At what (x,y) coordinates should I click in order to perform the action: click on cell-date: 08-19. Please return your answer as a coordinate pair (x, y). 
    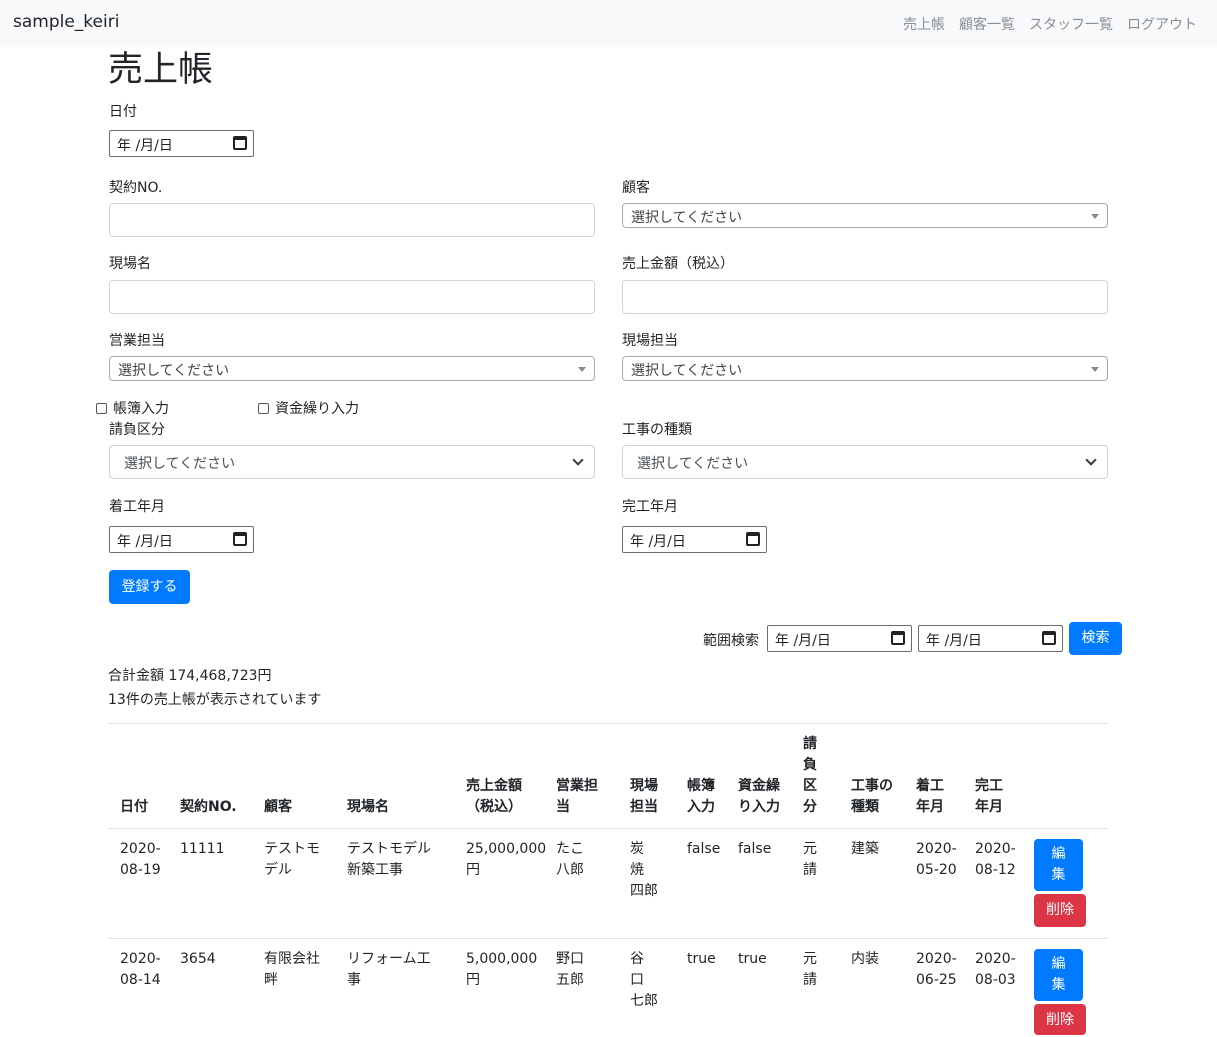
    Looking at the image, I should click on (140, 870).